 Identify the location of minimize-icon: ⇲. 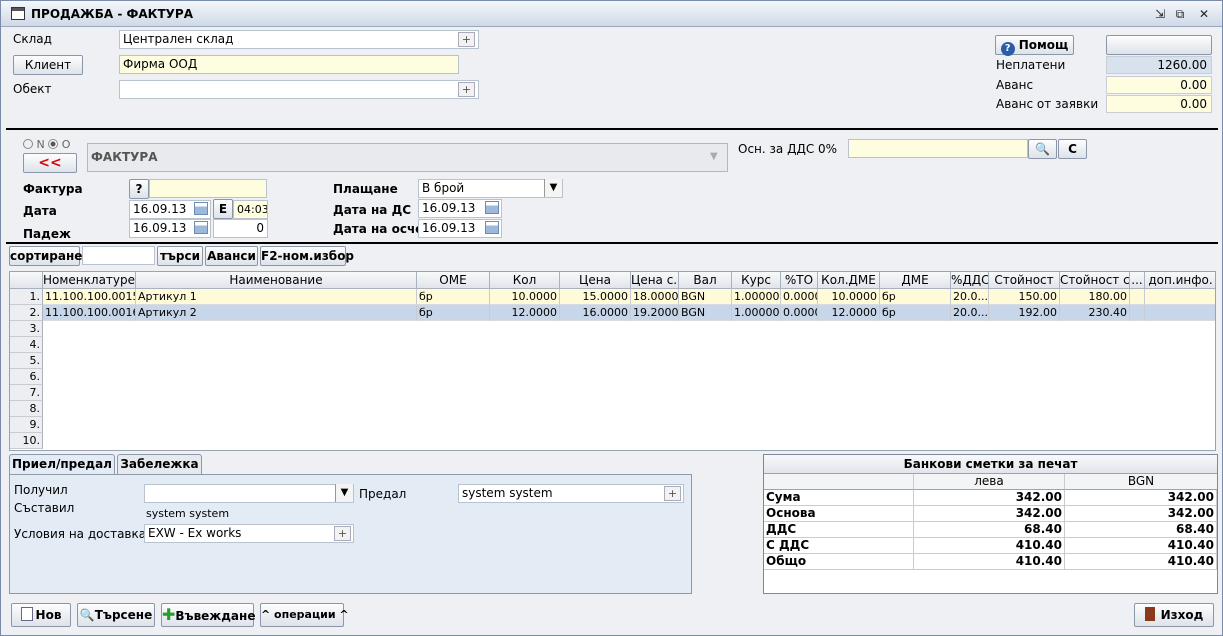
(1160, 14).